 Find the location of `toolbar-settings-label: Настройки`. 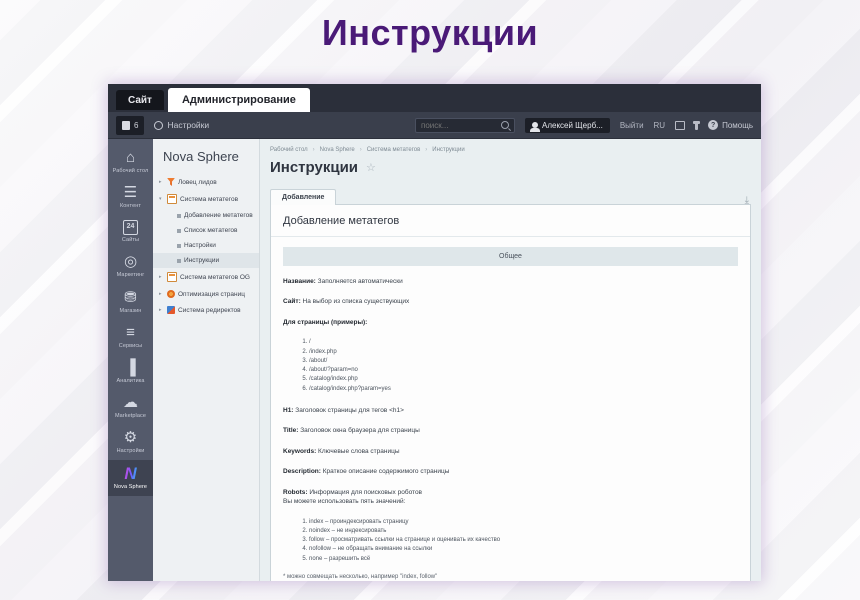

toolbar-settings-label: Настройки is located at coordinates (188, 125).